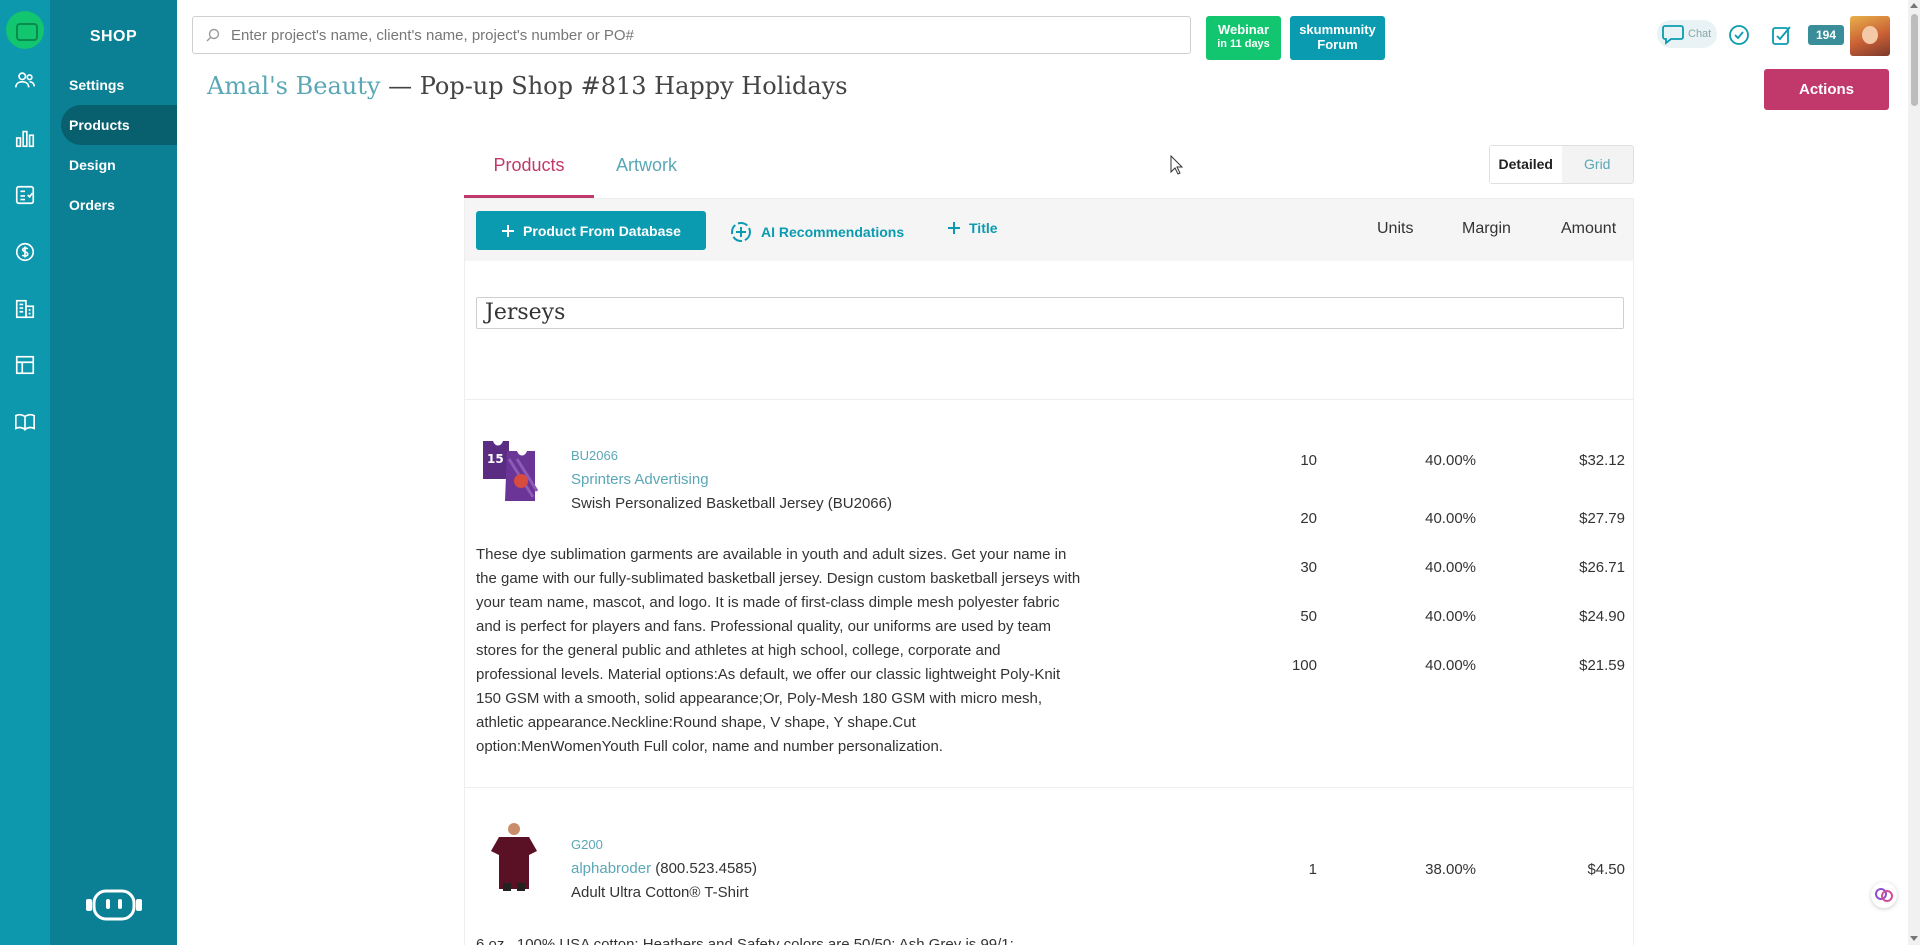 Image resolution: width=1920 pixels, height=945 pixels. Describe the element at coordinates (119, 85) in the screenshot. I see `nav-item-settings: Settings` at that location.